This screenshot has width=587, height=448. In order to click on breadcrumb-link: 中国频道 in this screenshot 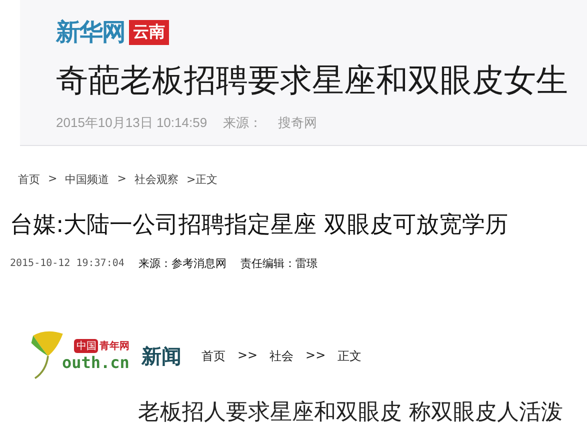, I will do `click(87, 179)`.